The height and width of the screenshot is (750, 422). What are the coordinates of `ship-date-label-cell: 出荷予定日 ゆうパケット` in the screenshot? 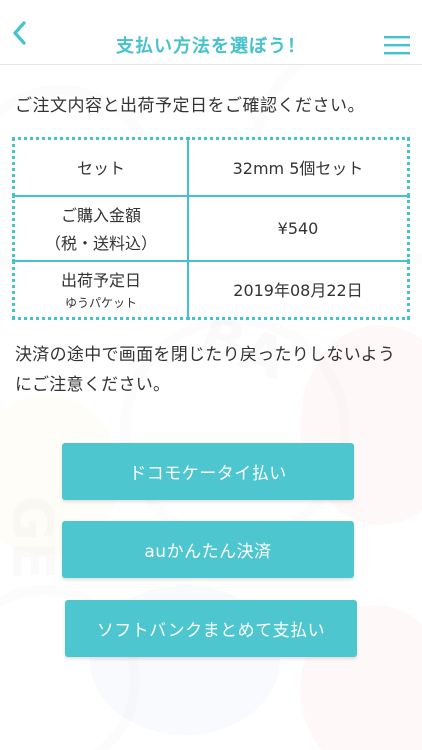 It's located at (100, 289).